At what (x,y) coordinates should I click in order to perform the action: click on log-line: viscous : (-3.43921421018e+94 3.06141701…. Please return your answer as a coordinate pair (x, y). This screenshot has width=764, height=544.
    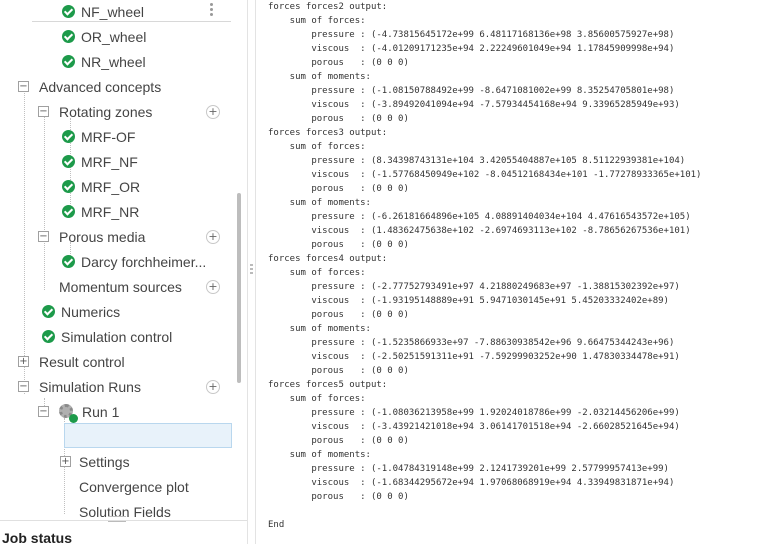
    Looking at the image, I should click on (474, 427).